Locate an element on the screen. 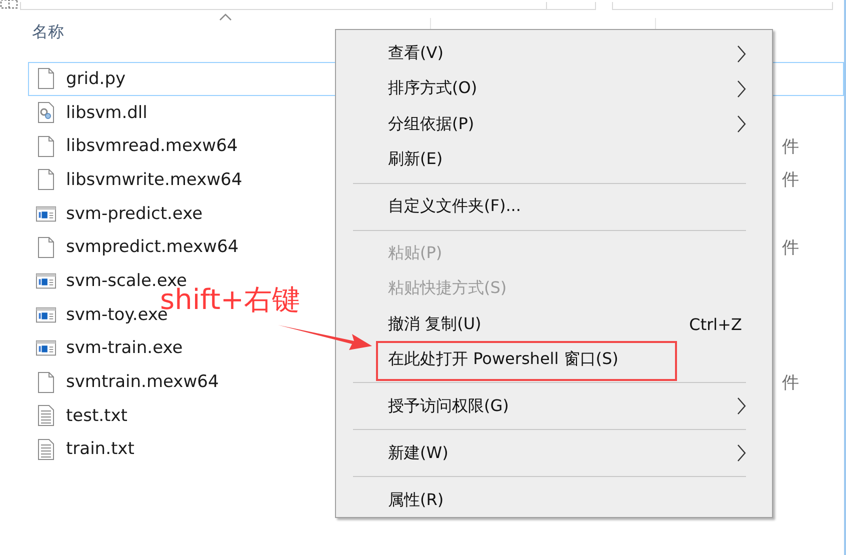 The width and height of the screenshot is (846, 555). file-name: svmpredict.mexw64 is located at coordinates (152, 247).